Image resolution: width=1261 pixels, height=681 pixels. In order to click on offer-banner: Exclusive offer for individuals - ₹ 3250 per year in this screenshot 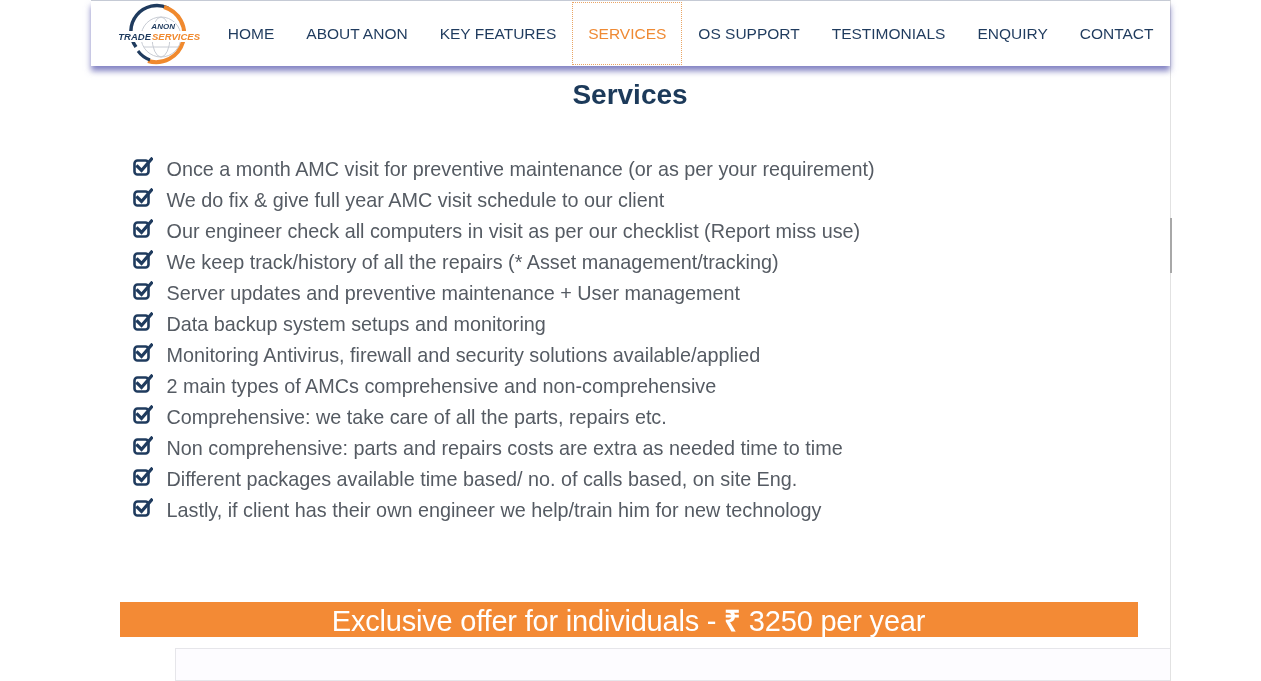, I will do `click(628, 619)`.